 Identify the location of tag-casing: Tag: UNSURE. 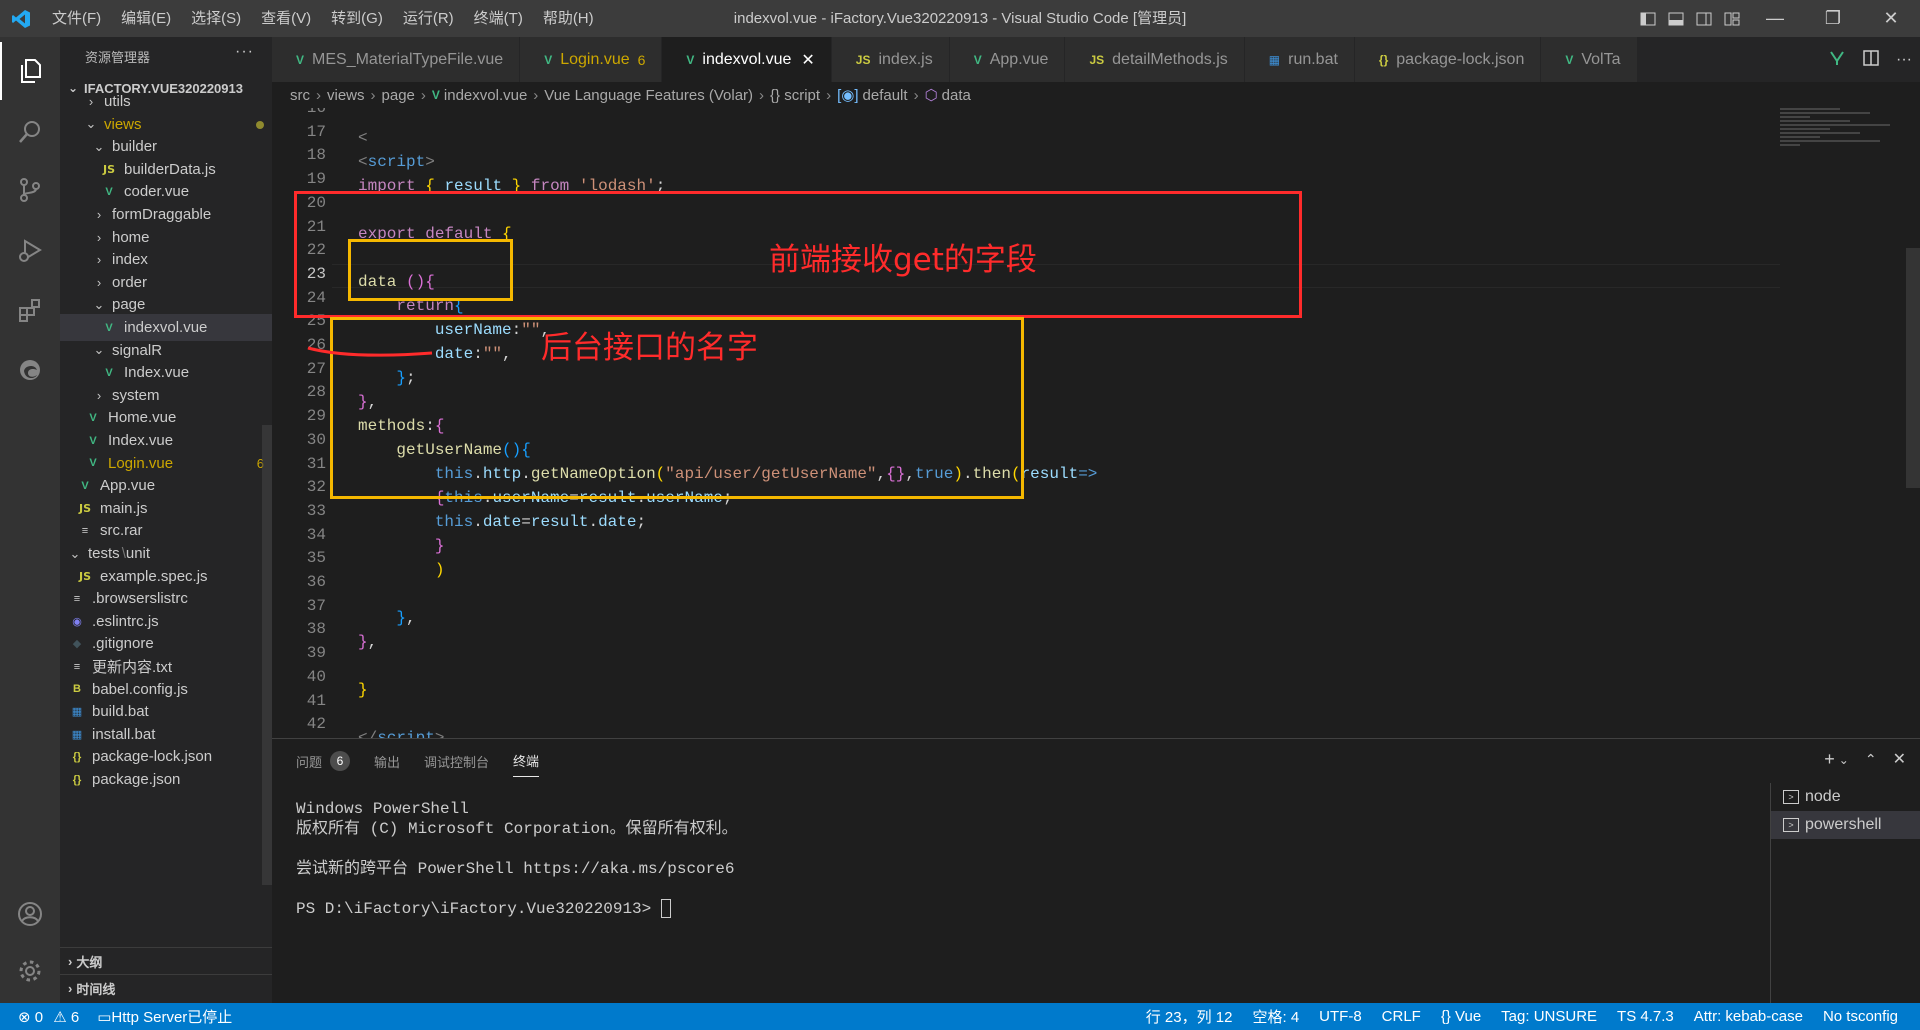
(1549, 1016).